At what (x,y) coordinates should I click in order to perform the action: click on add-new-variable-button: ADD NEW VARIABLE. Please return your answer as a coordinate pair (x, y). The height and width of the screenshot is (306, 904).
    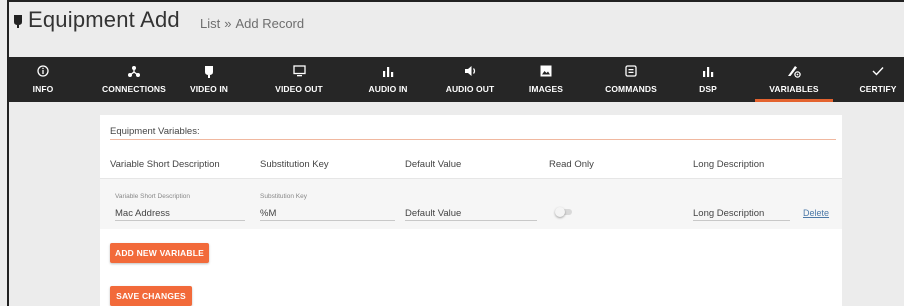
    Looking at the image, I should click on (159, 253).